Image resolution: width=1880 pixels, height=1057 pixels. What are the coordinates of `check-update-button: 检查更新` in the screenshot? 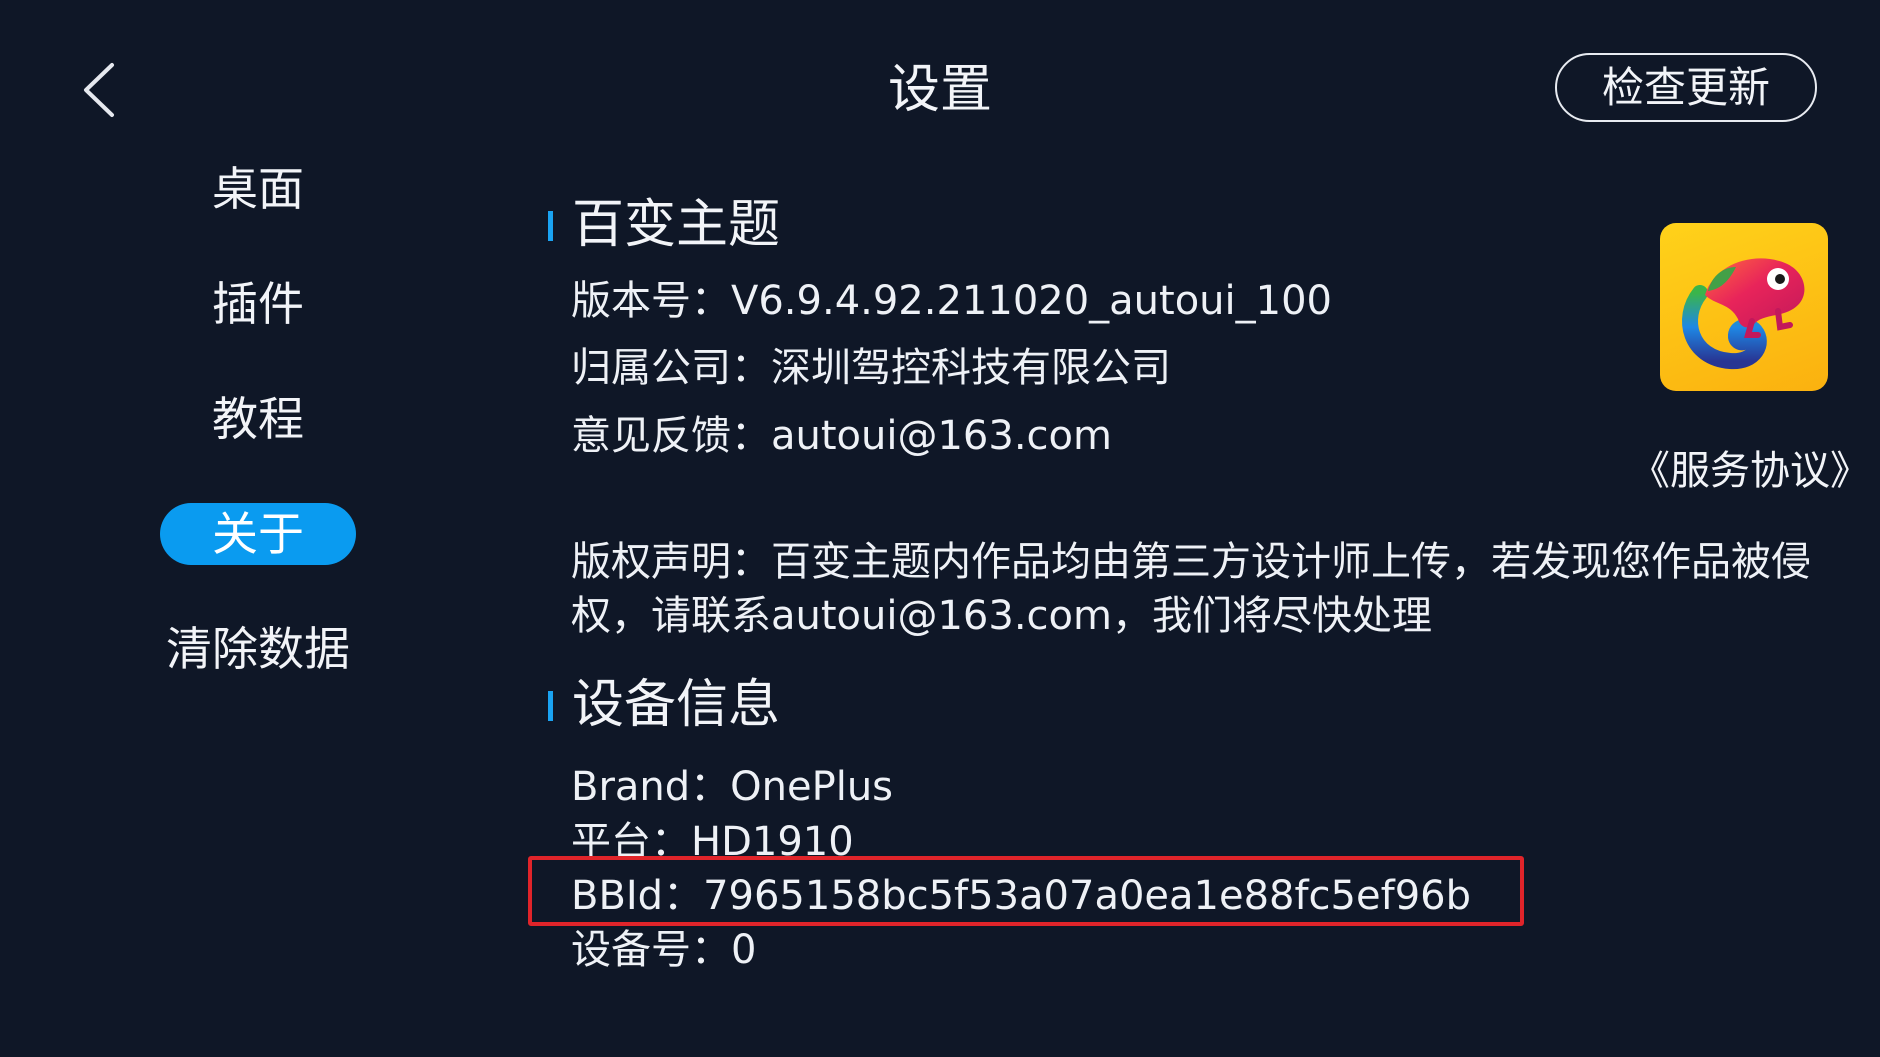 It's located at (1686, 87).